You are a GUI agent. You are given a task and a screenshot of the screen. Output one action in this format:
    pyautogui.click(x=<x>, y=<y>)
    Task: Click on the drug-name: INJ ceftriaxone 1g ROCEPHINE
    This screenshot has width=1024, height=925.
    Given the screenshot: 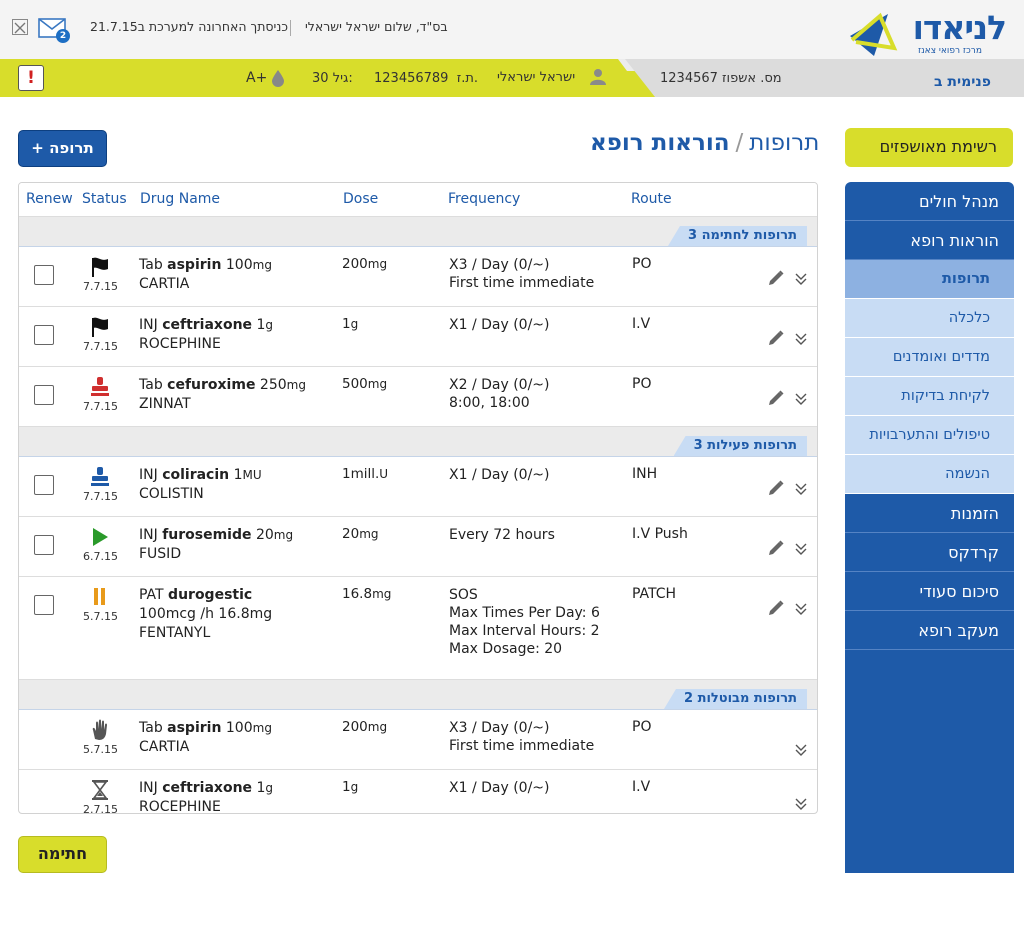 What is the action you would take?
    pyautogui.click(x=206, y=335)
    